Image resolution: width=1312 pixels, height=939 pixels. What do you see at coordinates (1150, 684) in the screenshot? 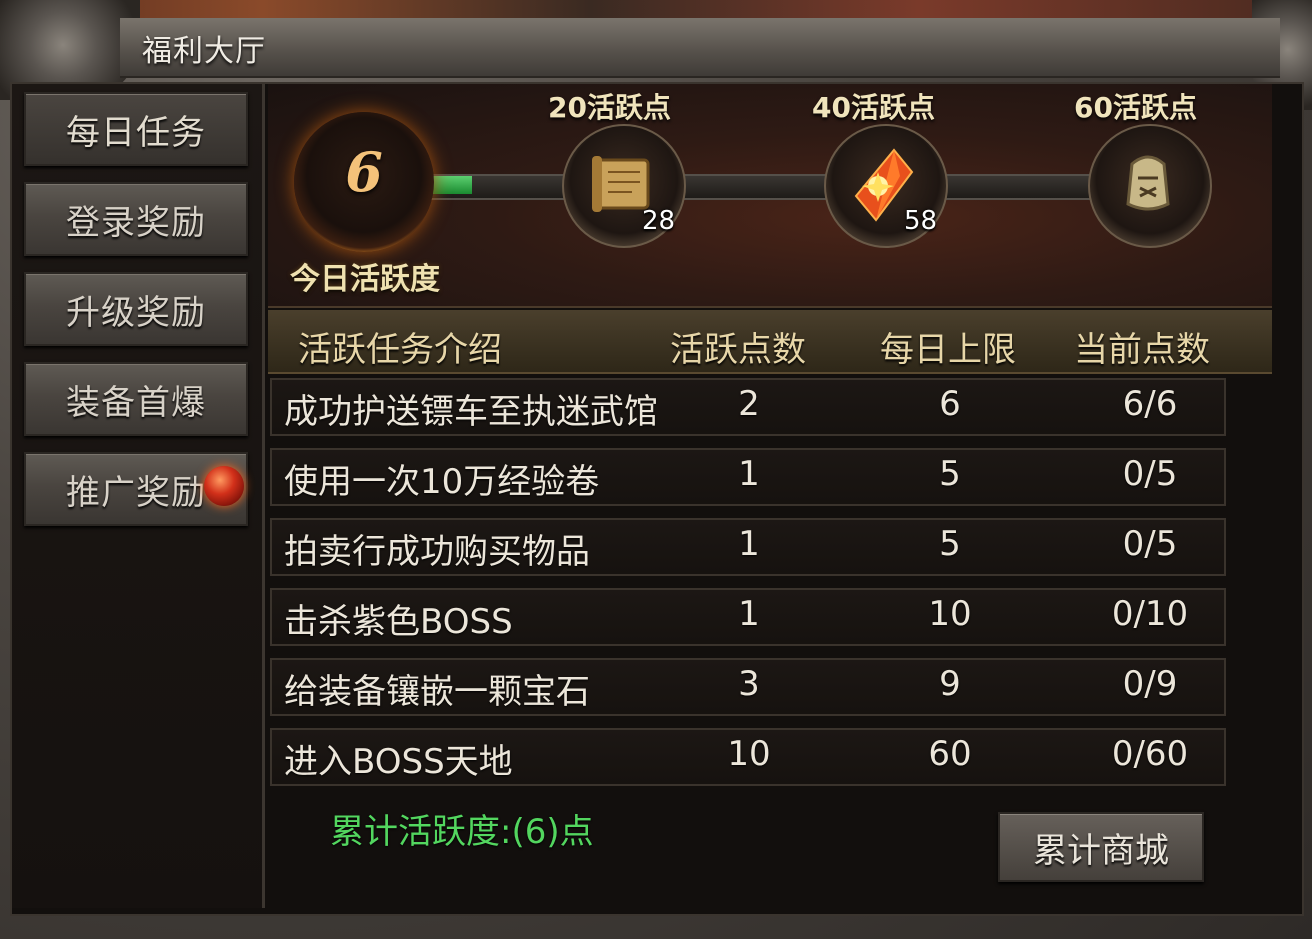
I see `task-current: 0/9` at bounding box center [1150, 684].